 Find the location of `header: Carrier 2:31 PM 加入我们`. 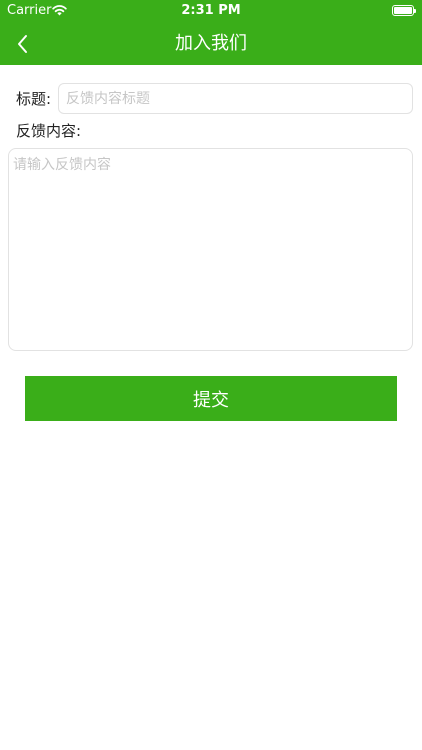

header: Carrier 2:31 PM 加入我们 is located at coordinates (211, 32).